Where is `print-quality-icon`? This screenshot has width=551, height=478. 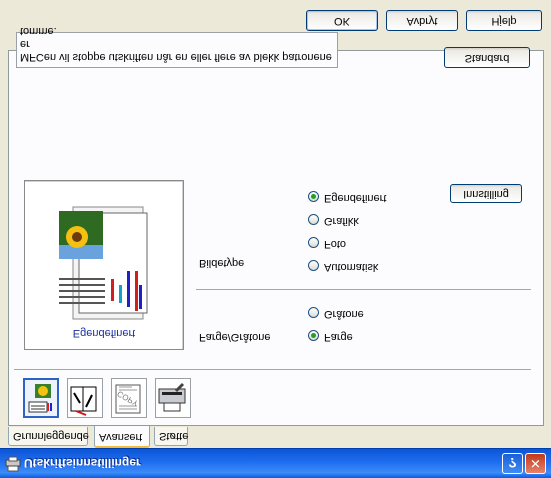
print-quality-icon is located at coordinates (40, 398).